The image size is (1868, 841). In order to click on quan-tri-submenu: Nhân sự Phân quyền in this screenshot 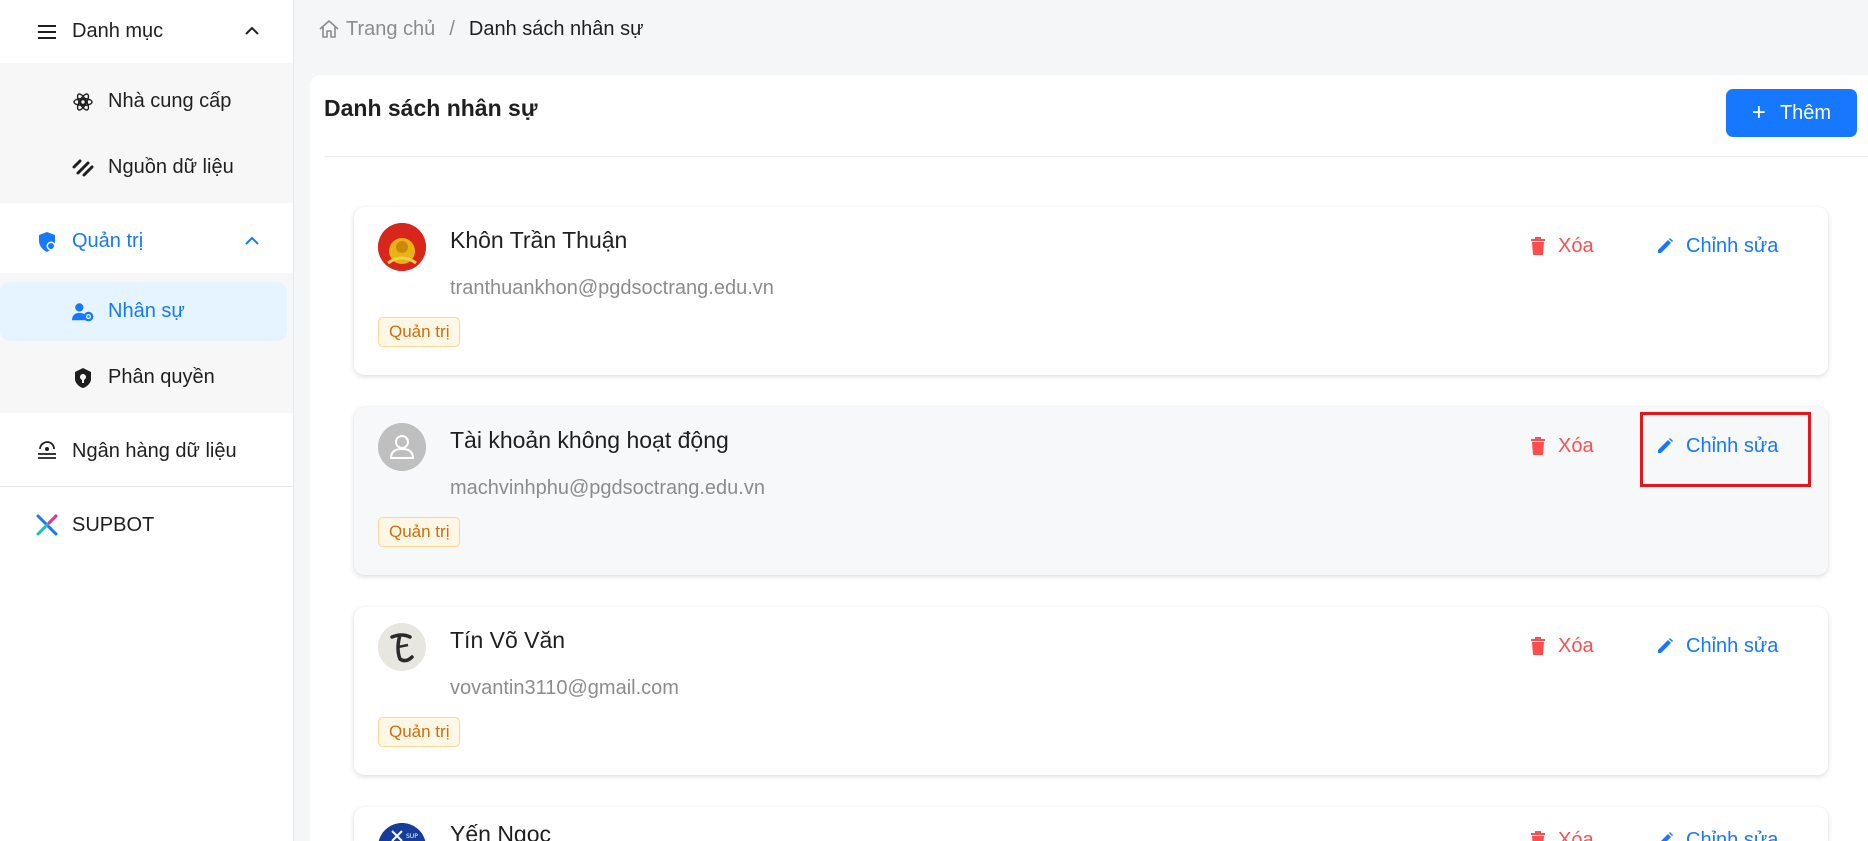, I will do `click(146, 343)`.